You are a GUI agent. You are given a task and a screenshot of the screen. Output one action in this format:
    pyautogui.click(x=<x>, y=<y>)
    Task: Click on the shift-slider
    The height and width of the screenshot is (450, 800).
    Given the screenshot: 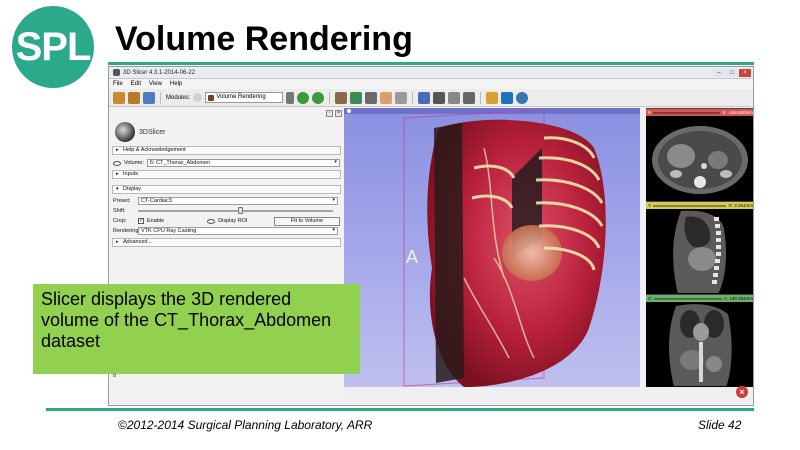 What is the action you would take?
    pyautogui.click(x=235, y=210)
    